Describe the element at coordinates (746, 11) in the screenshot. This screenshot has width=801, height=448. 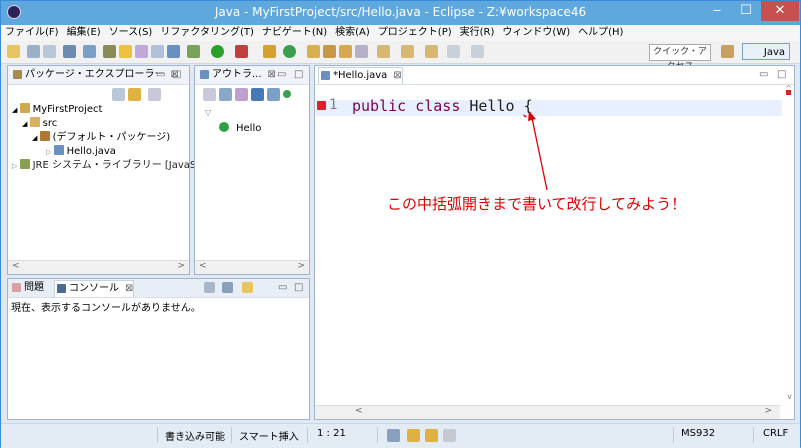
I see `maximize-button: ☐` at that location.